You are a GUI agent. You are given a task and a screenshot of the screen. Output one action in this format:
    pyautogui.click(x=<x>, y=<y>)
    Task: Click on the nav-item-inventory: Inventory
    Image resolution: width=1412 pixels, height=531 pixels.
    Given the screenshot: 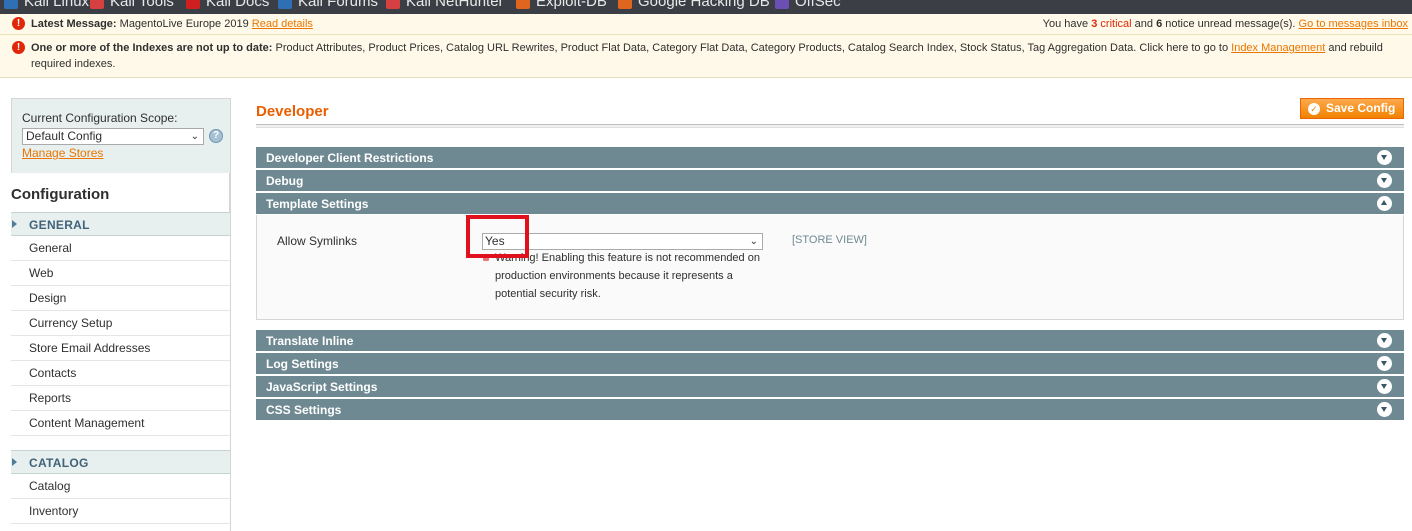 What is the action you would take?
    pyautogui.click(x=120, y=511)
    